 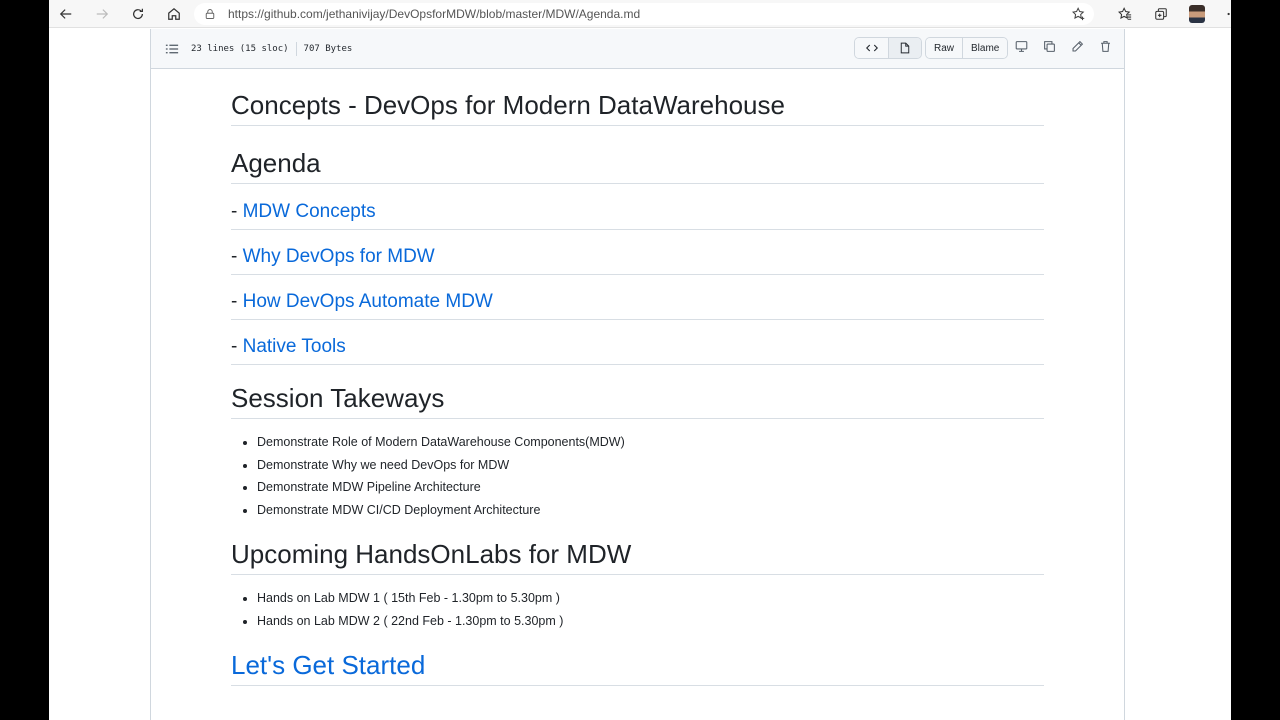 I want to click on view-toggle, so click(x=888, y=48).